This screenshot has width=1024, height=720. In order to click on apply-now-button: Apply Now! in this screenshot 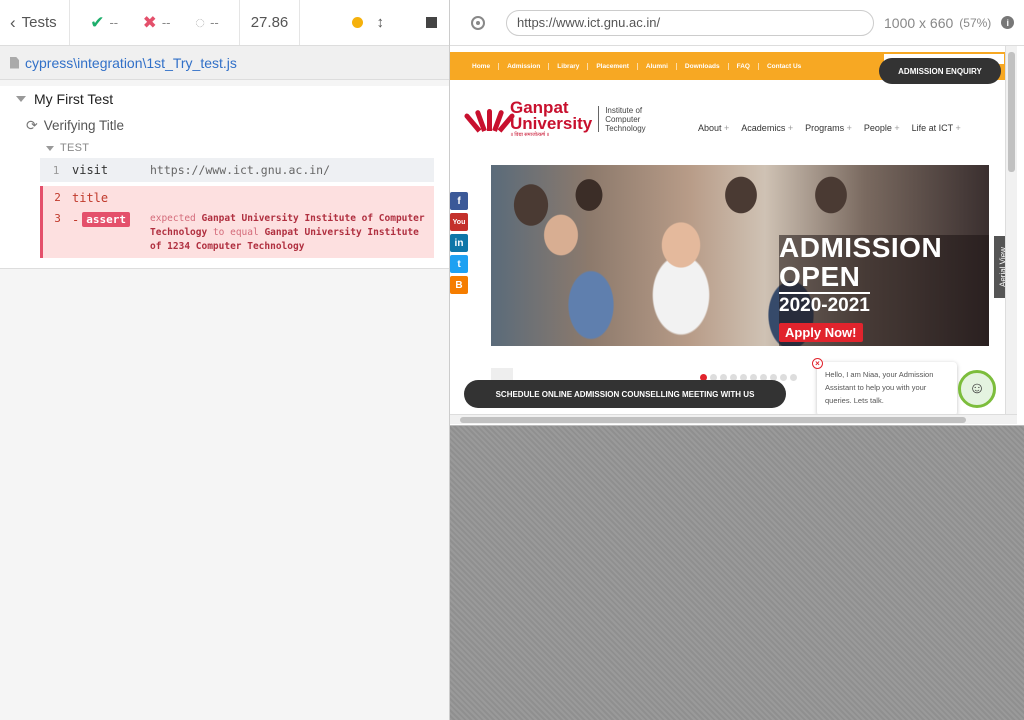, I will do `click(821, 332)`.